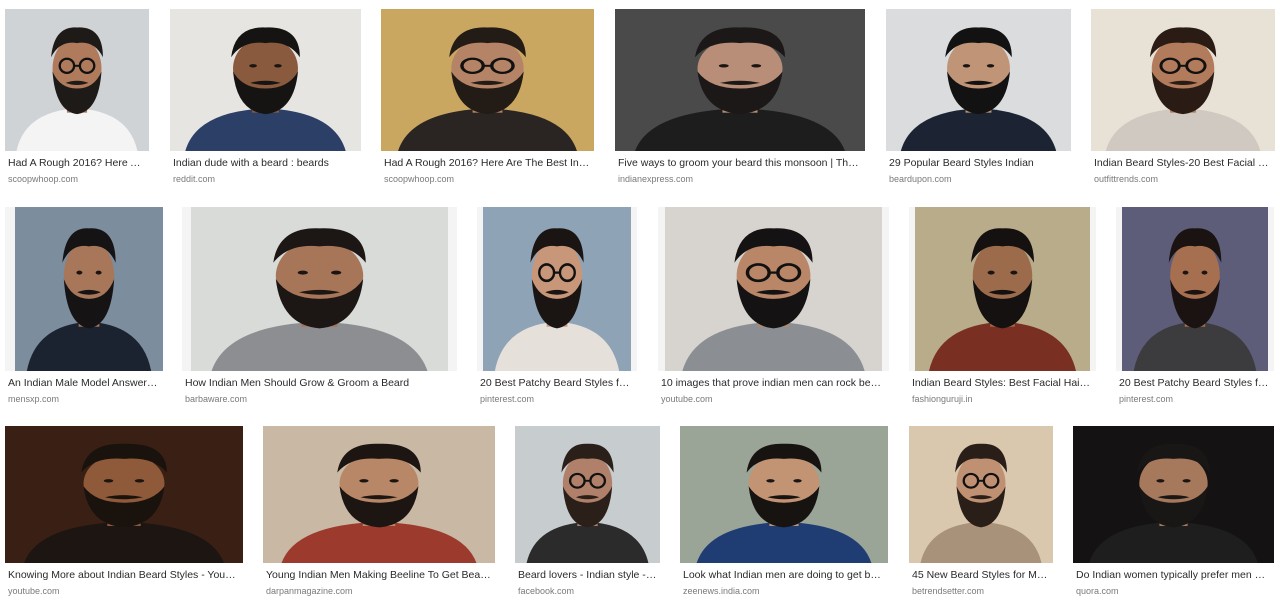 The width and height of the screenshot is (1280, 601). What do you see at coordinates (948, 591) in the screenshot?
I see `result-source-domain: betrendsetter.com` at bounding box center [948, 591].